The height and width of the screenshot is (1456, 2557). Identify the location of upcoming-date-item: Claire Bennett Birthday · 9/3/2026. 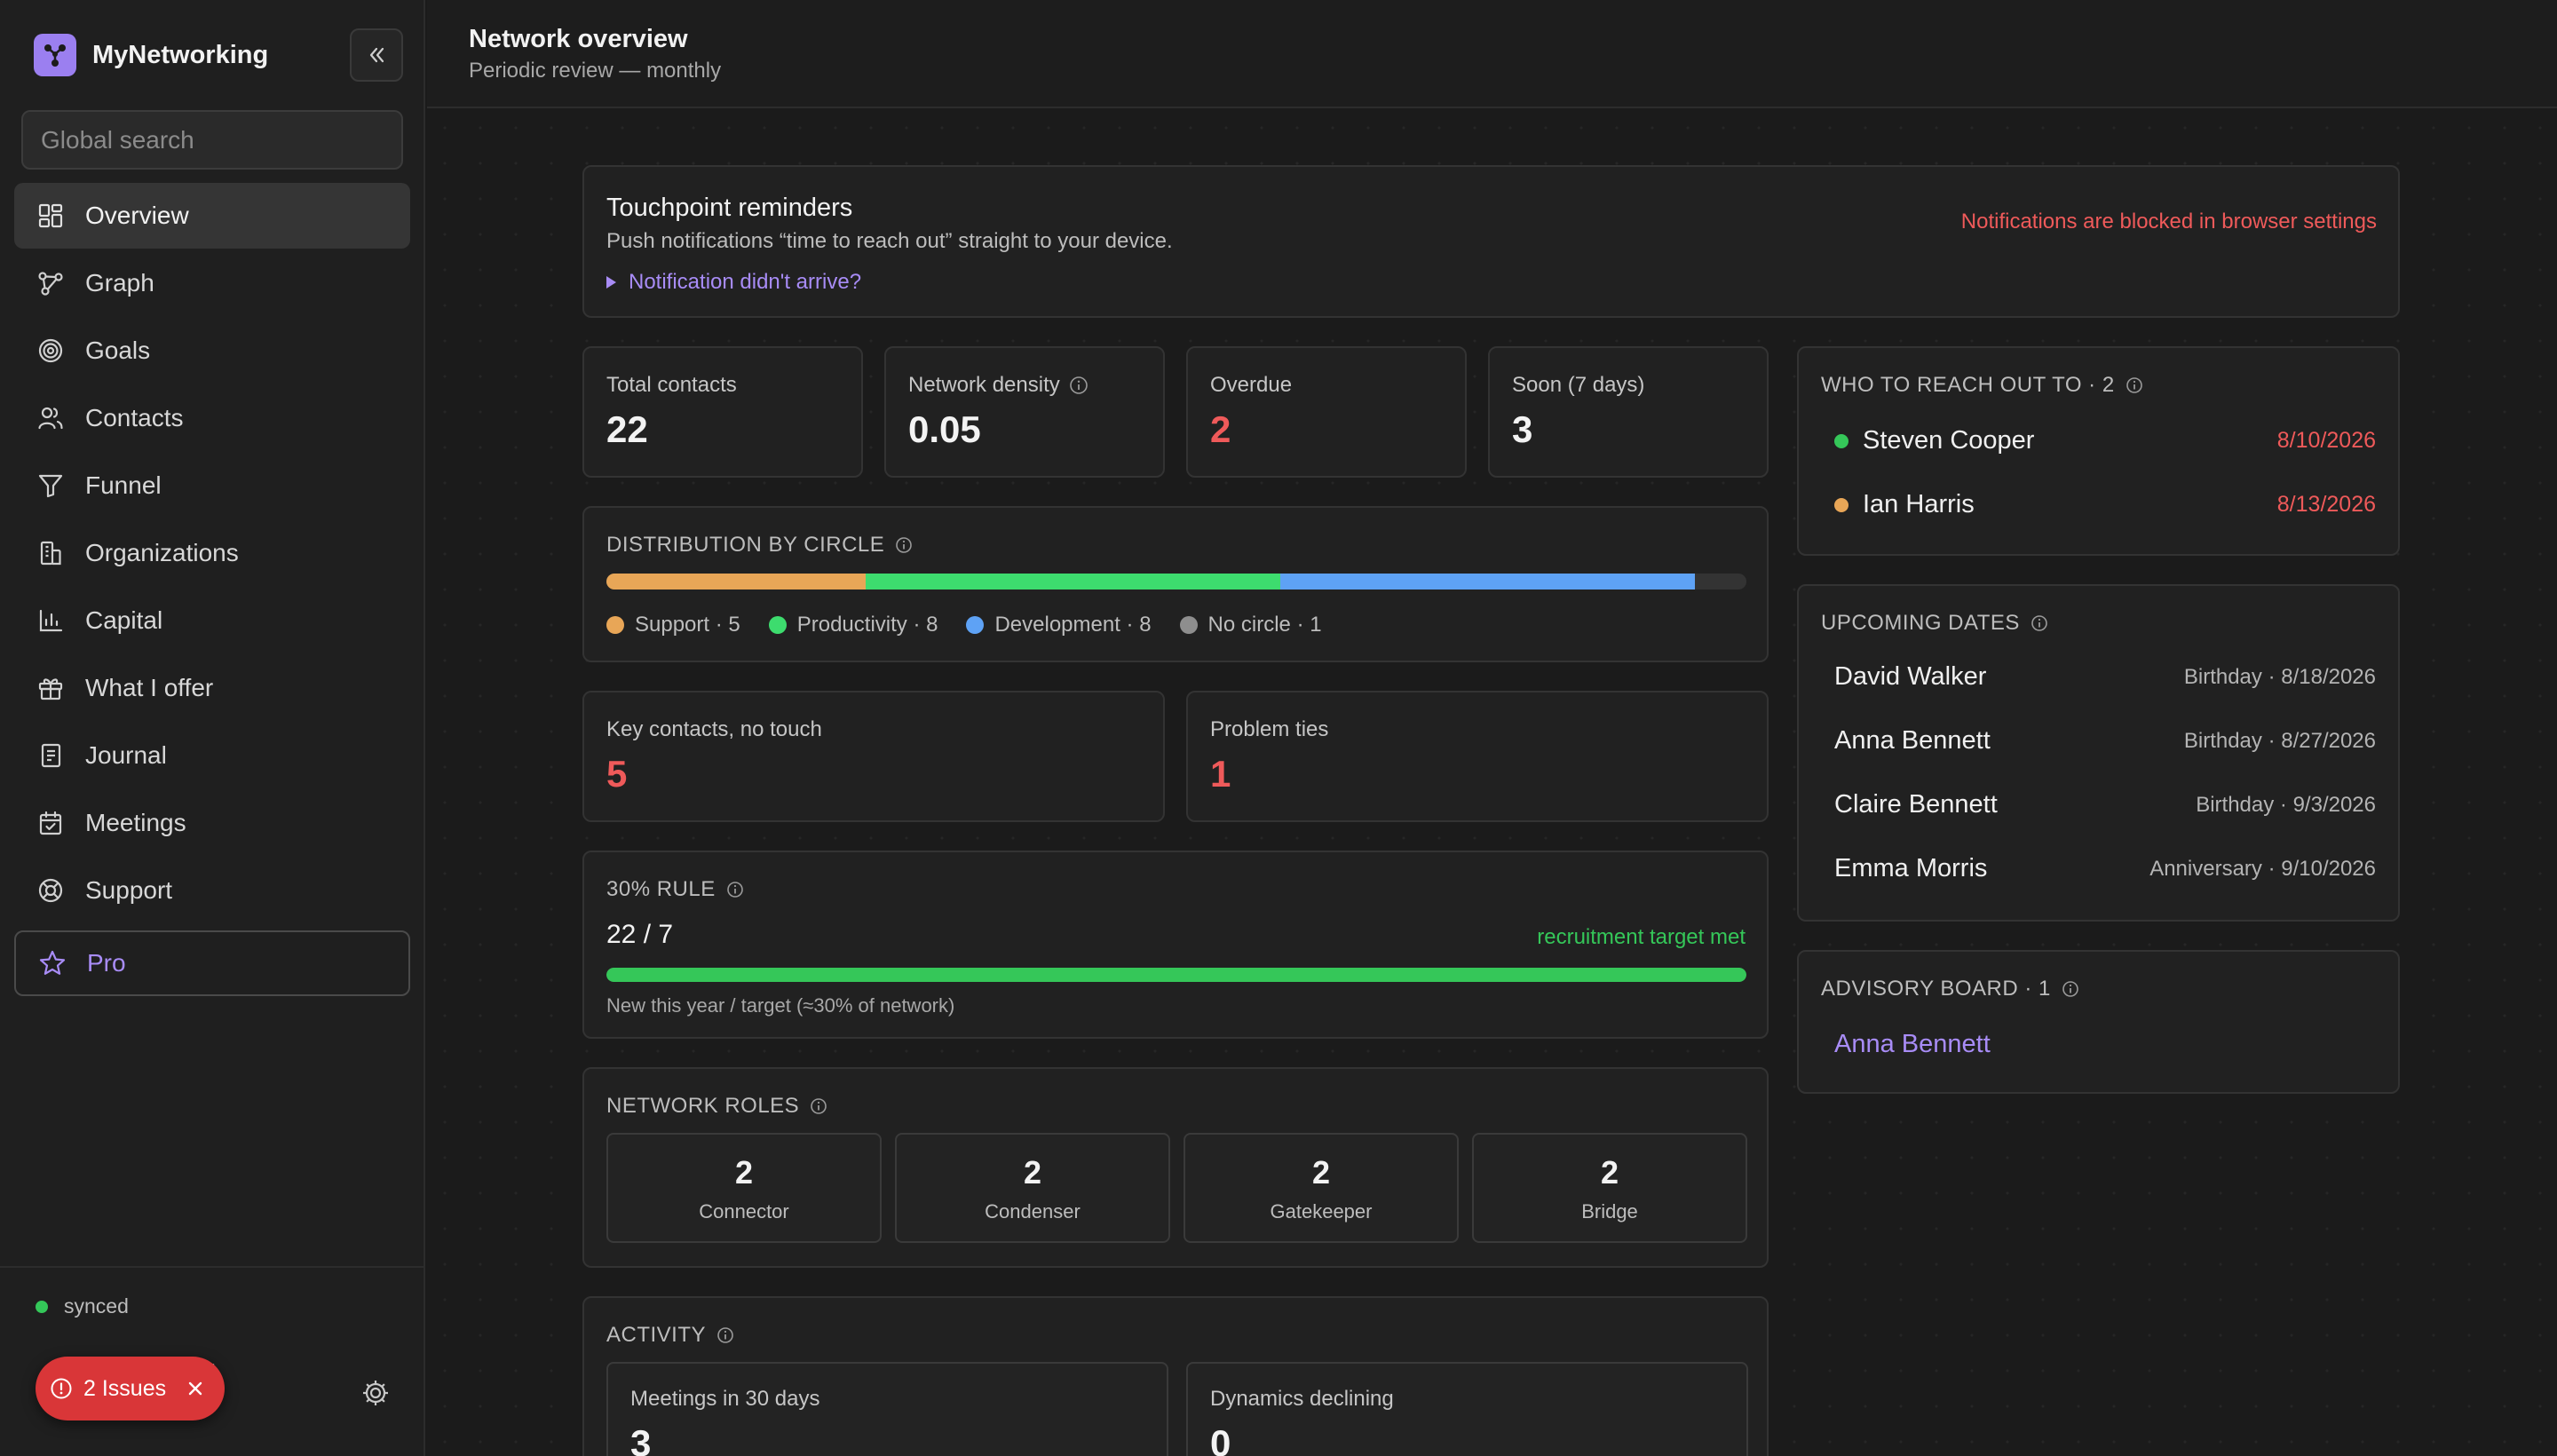
(2105, 804).